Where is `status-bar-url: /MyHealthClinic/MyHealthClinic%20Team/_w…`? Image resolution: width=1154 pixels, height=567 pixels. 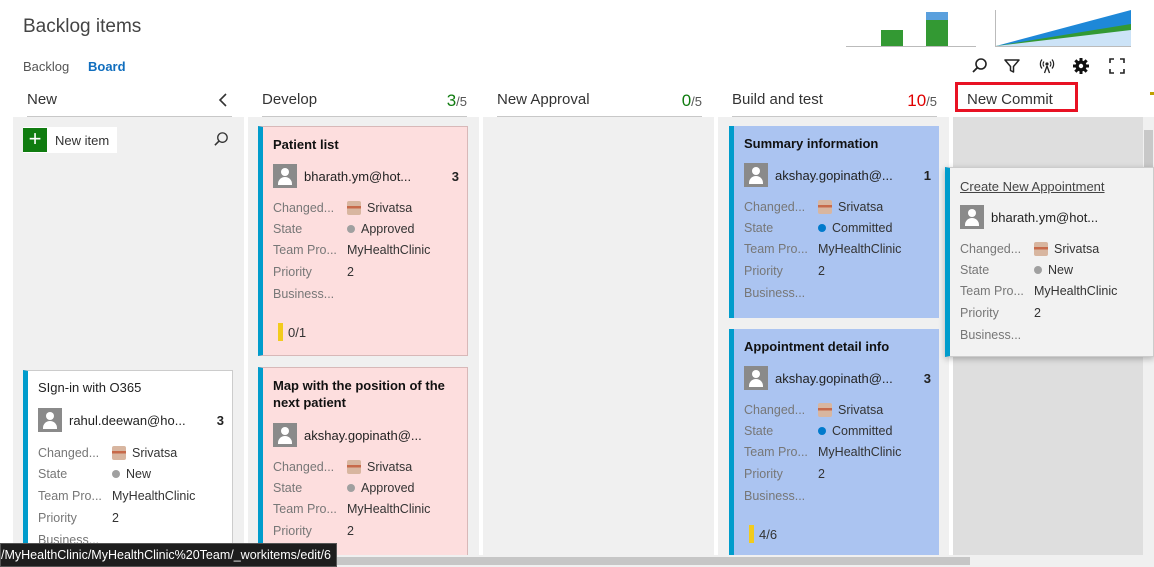
status-bar-url: /MyHealthClinic/MyHealthClinic%20Team/_w… is located at coordinates (168, 555).